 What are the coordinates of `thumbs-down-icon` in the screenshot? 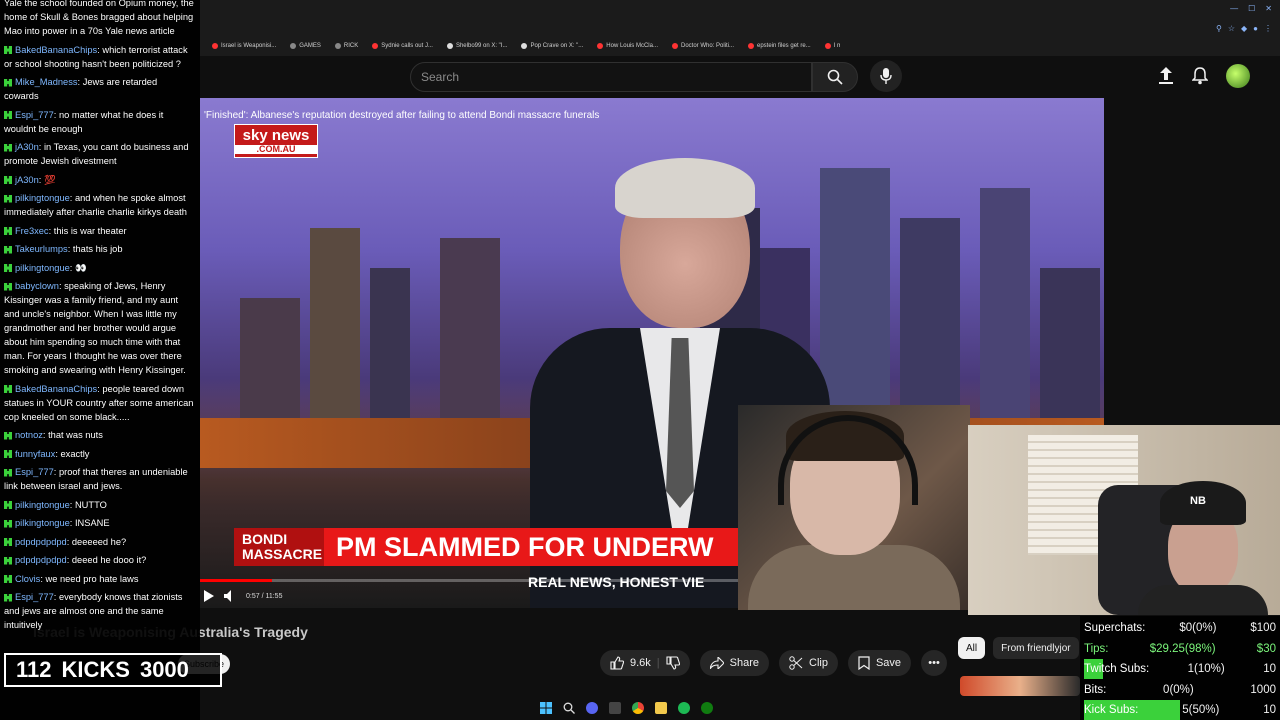 It's located at (673, 663).